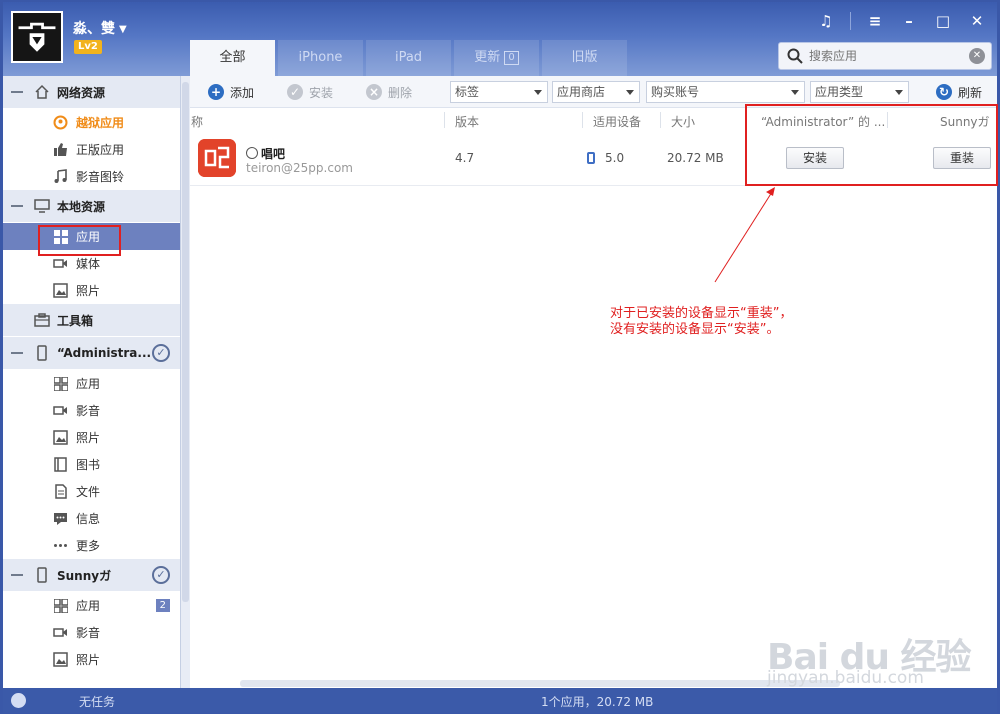 The width and height of the screenshot is (1000, 714). Describe the element at coordinates (871, 145) in the screenshot. I see `highlight-box-install-columns` at that location.